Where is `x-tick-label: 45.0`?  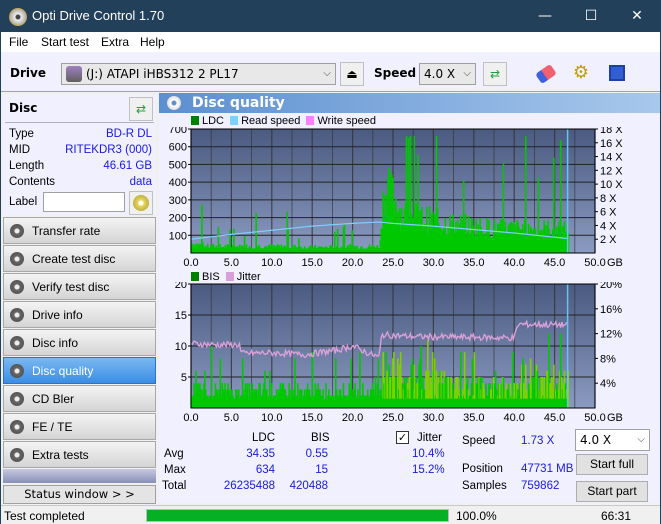 x-tick-label: 45.0 is located at coordinates (554, 262).